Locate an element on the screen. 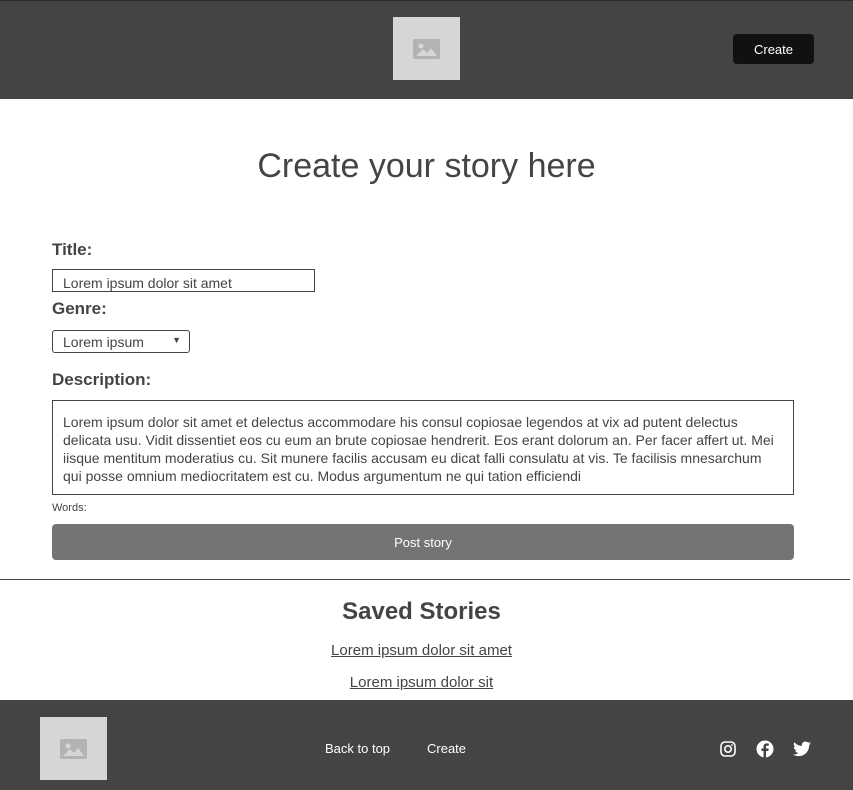  twitter-icon is located at coordinates (802, 749).